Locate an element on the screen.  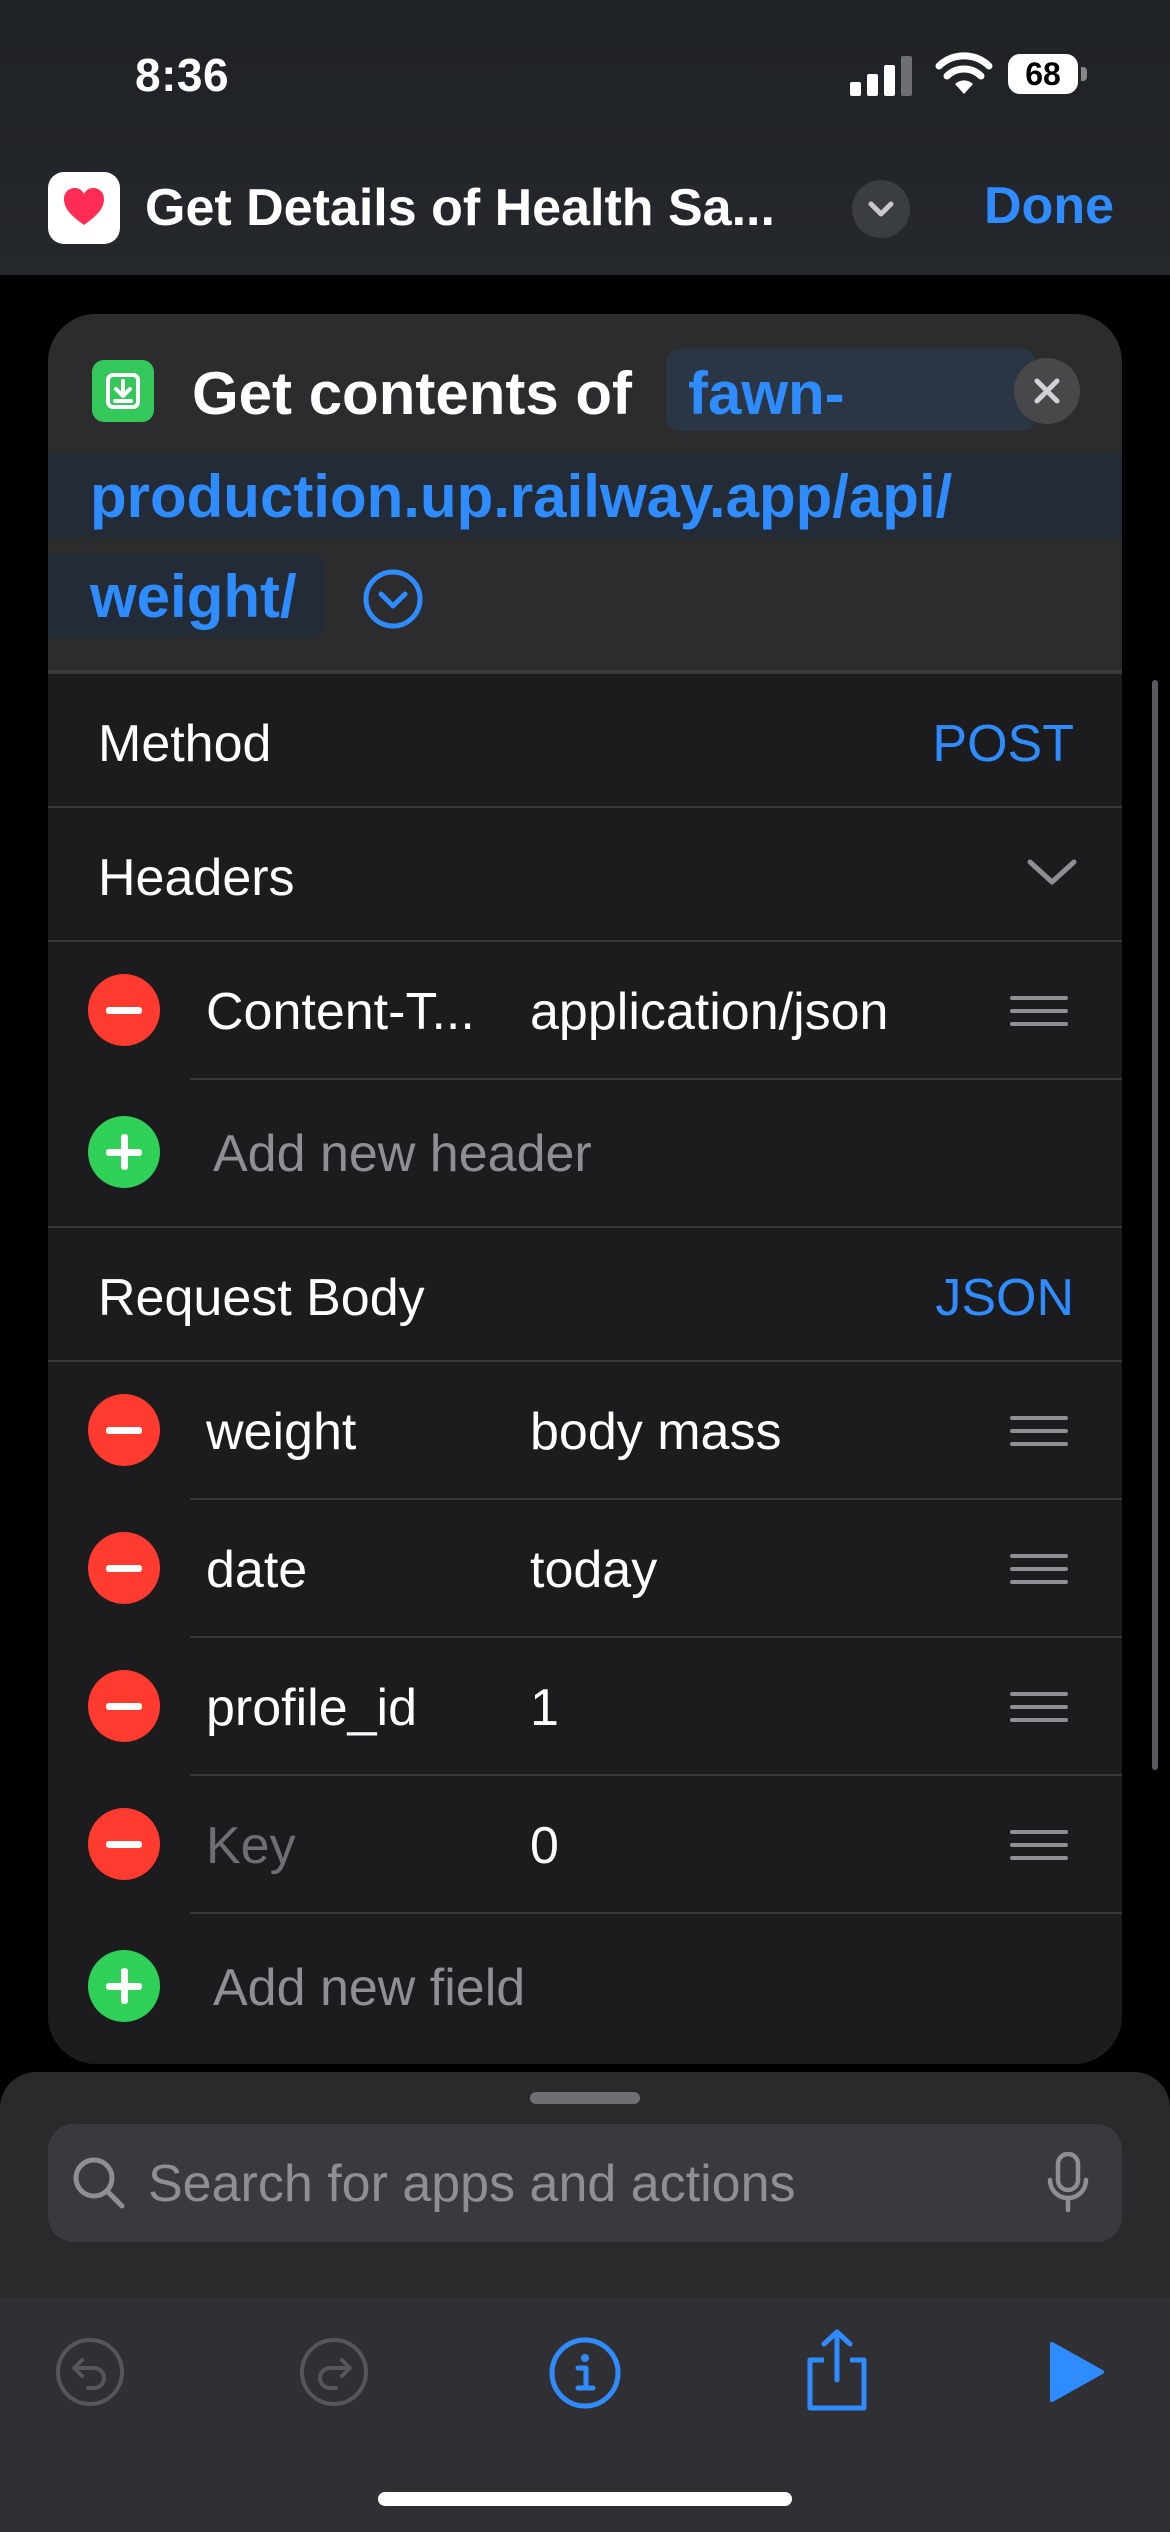
home-indicator is located at coordinates (585, 2499).